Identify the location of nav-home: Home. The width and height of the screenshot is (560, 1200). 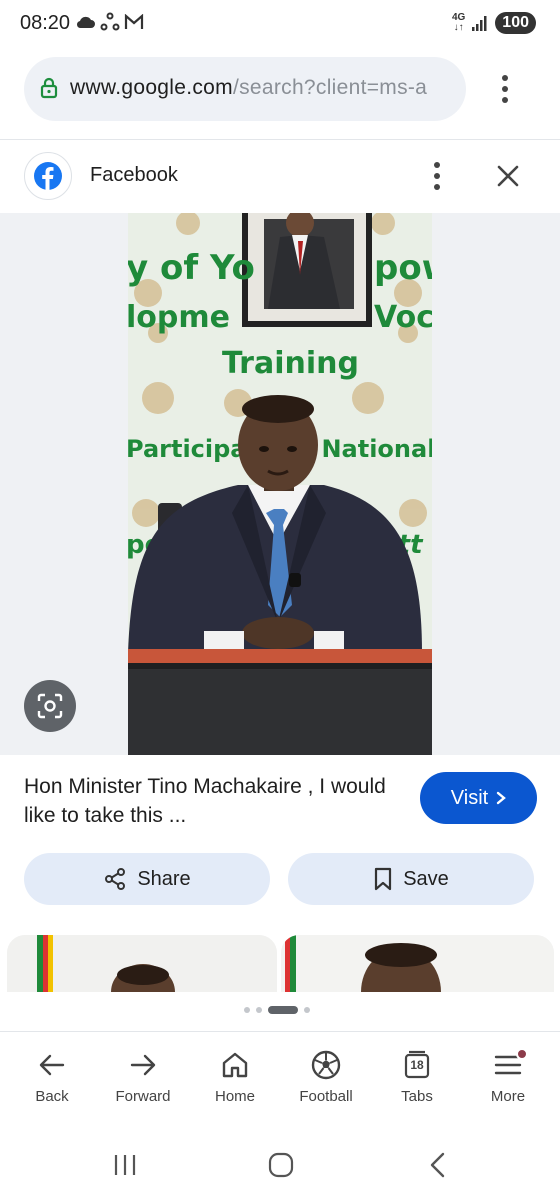
(235, 1077).